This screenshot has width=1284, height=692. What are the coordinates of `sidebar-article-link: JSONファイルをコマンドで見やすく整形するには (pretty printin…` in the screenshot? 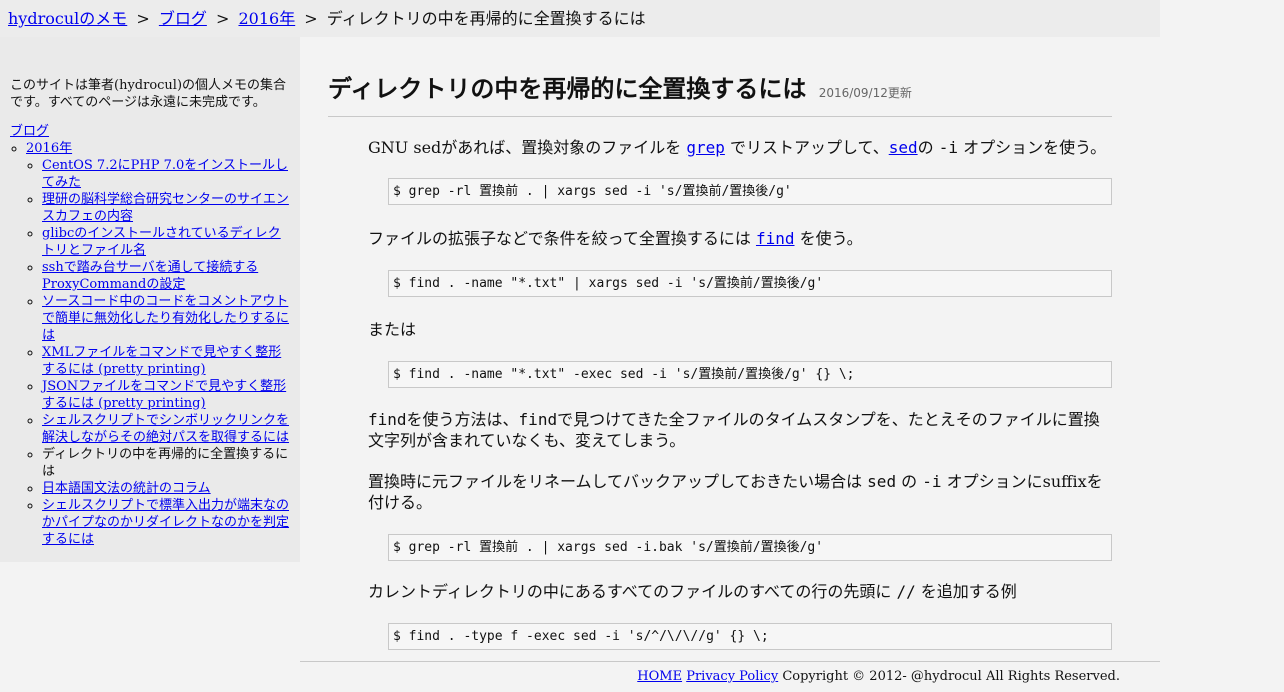 It's located at (164, 395).